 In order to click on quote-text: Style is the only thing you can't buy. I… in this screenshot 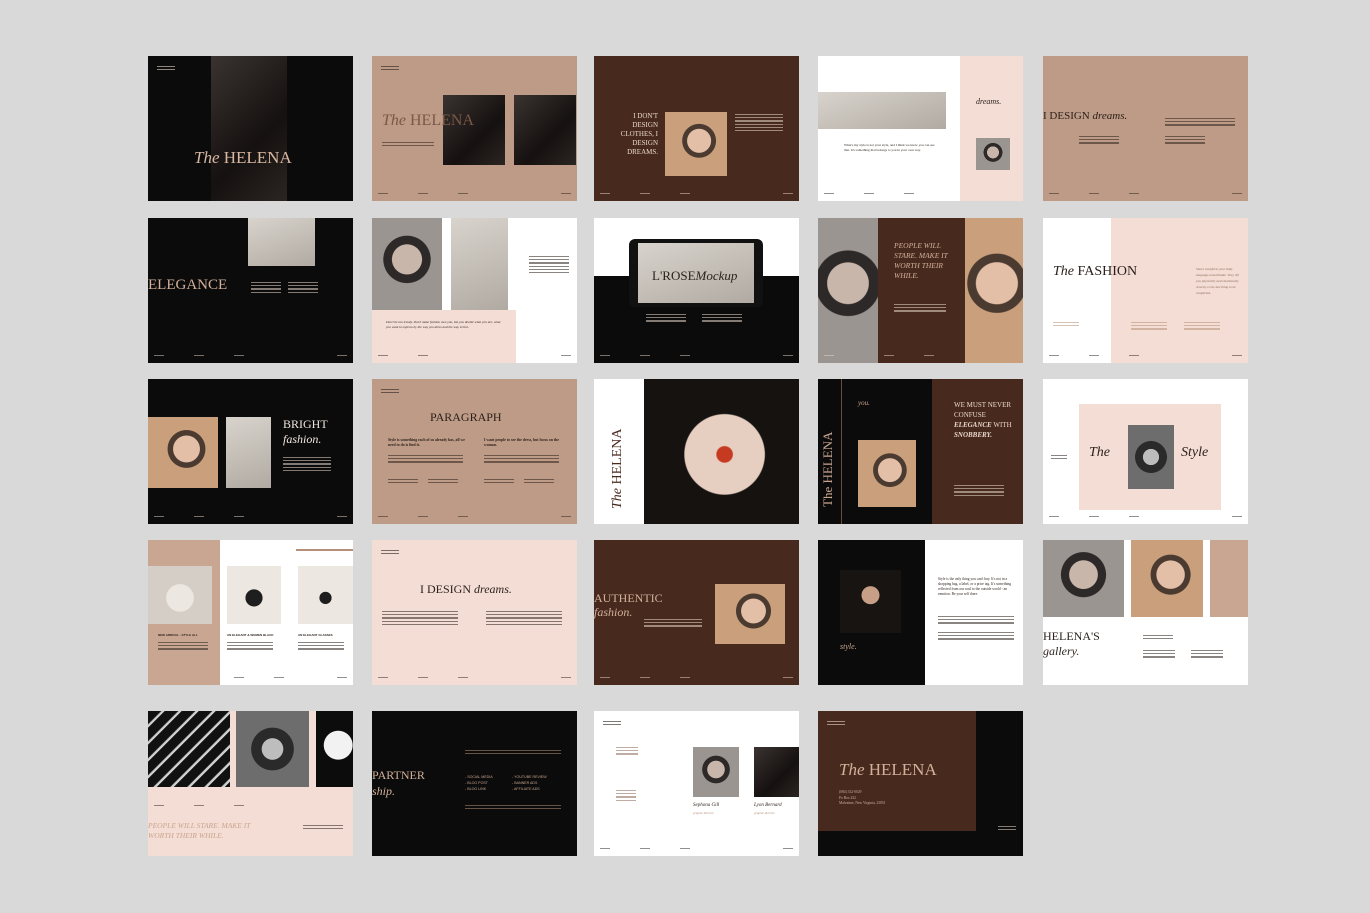, I will do `click(975, 586)`.